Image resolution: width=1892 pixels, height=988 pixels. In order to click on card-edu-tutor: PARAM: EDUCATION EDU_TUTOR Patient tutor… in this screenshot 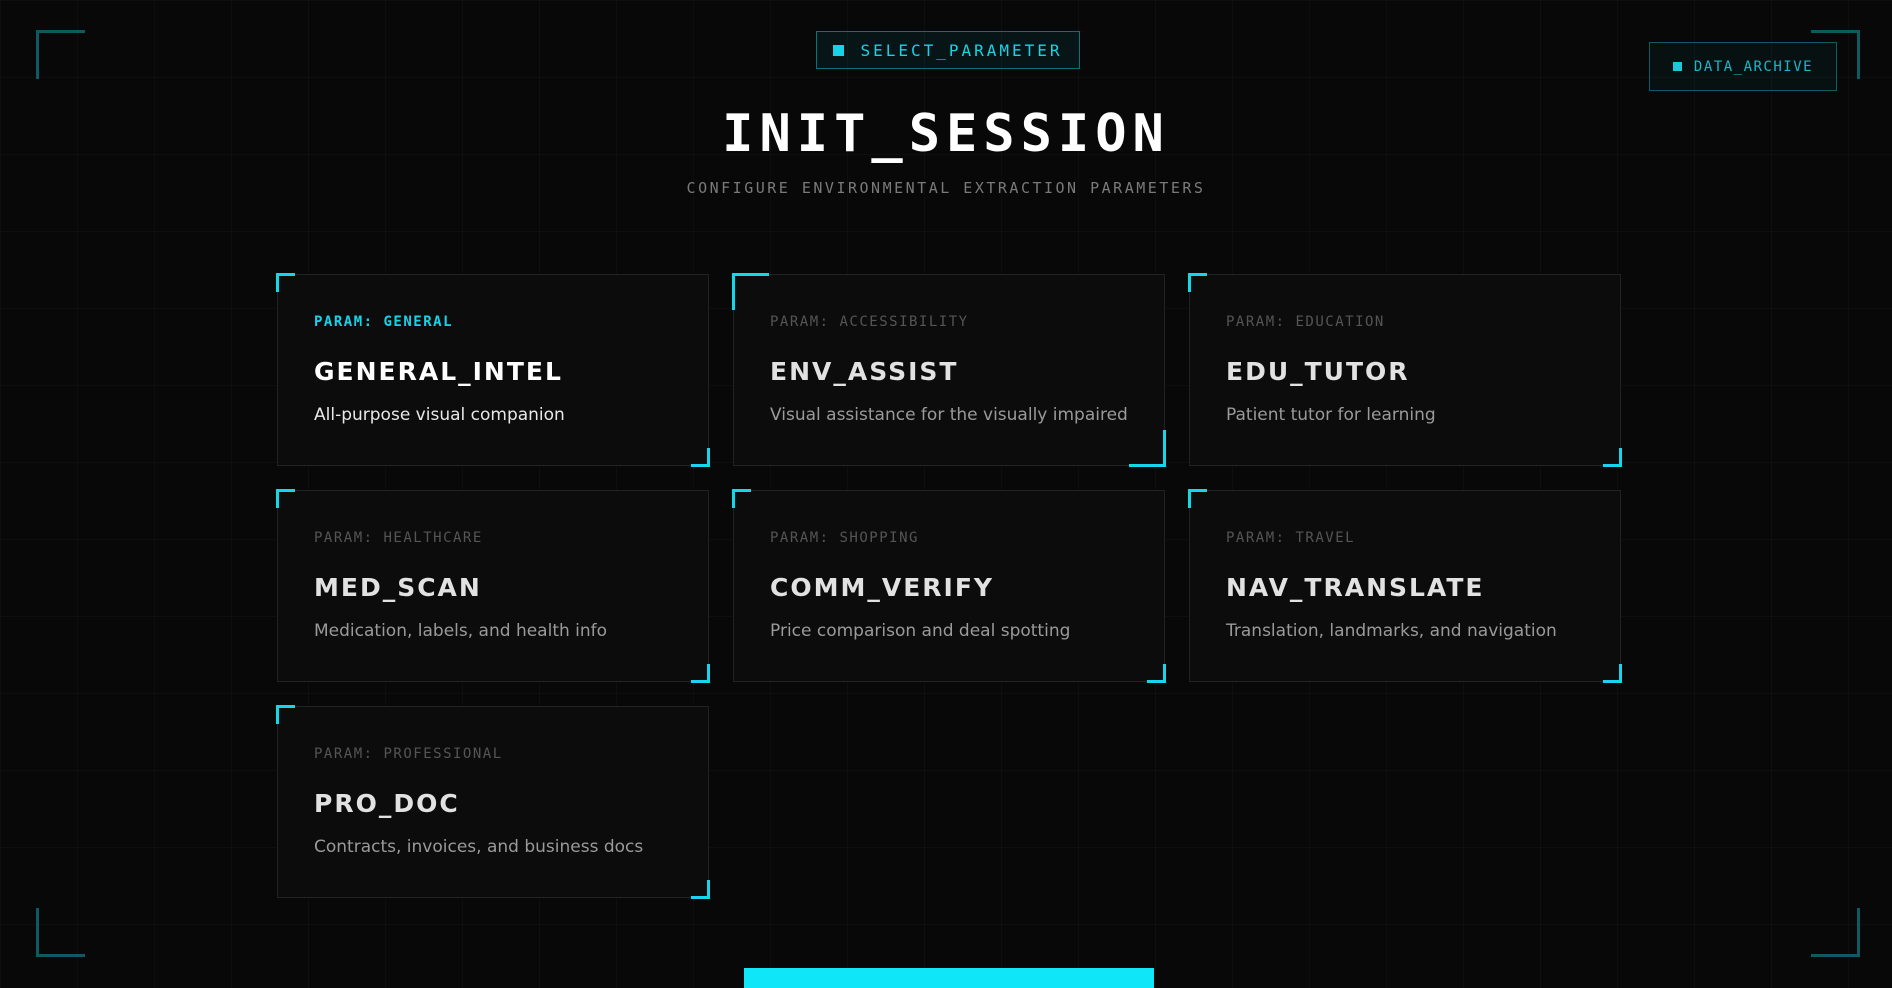, I will do `click(1405, 370)`.